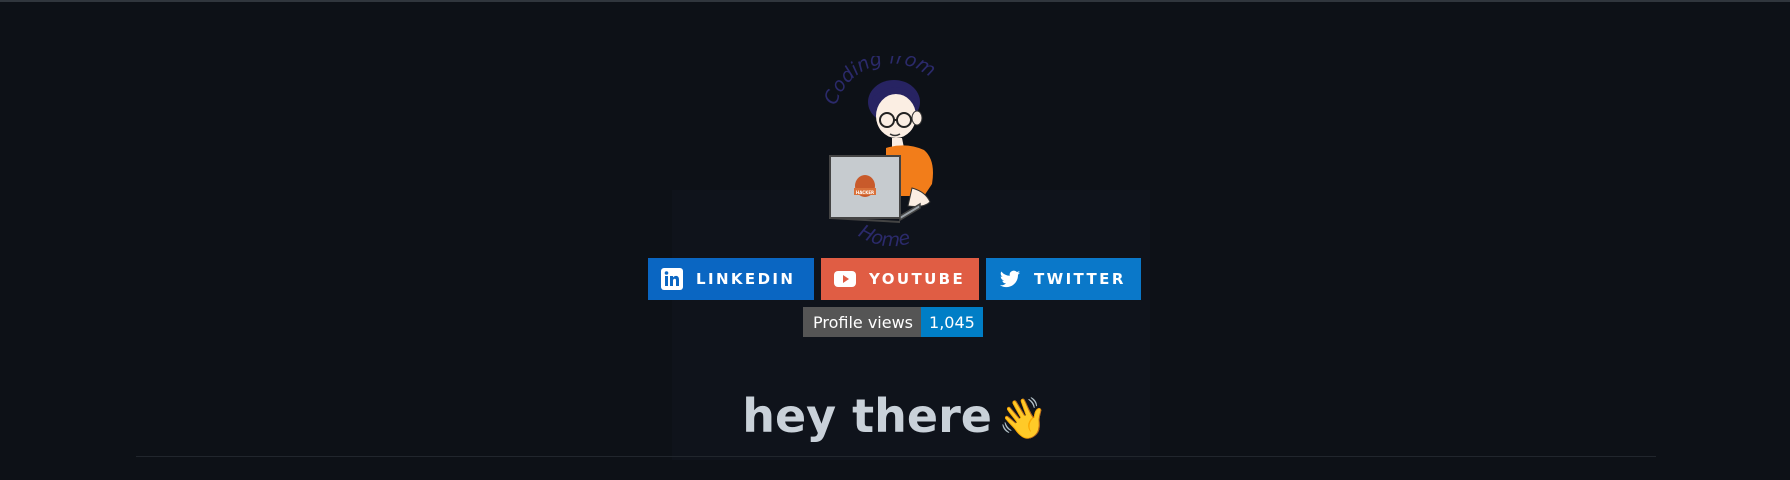 Image resolution: width=1790 pixels, height=480 pixels. Describe the element at coordinates (1022, 419) in the screenshot. I see `waving-hand-icon: 👋` at that location.